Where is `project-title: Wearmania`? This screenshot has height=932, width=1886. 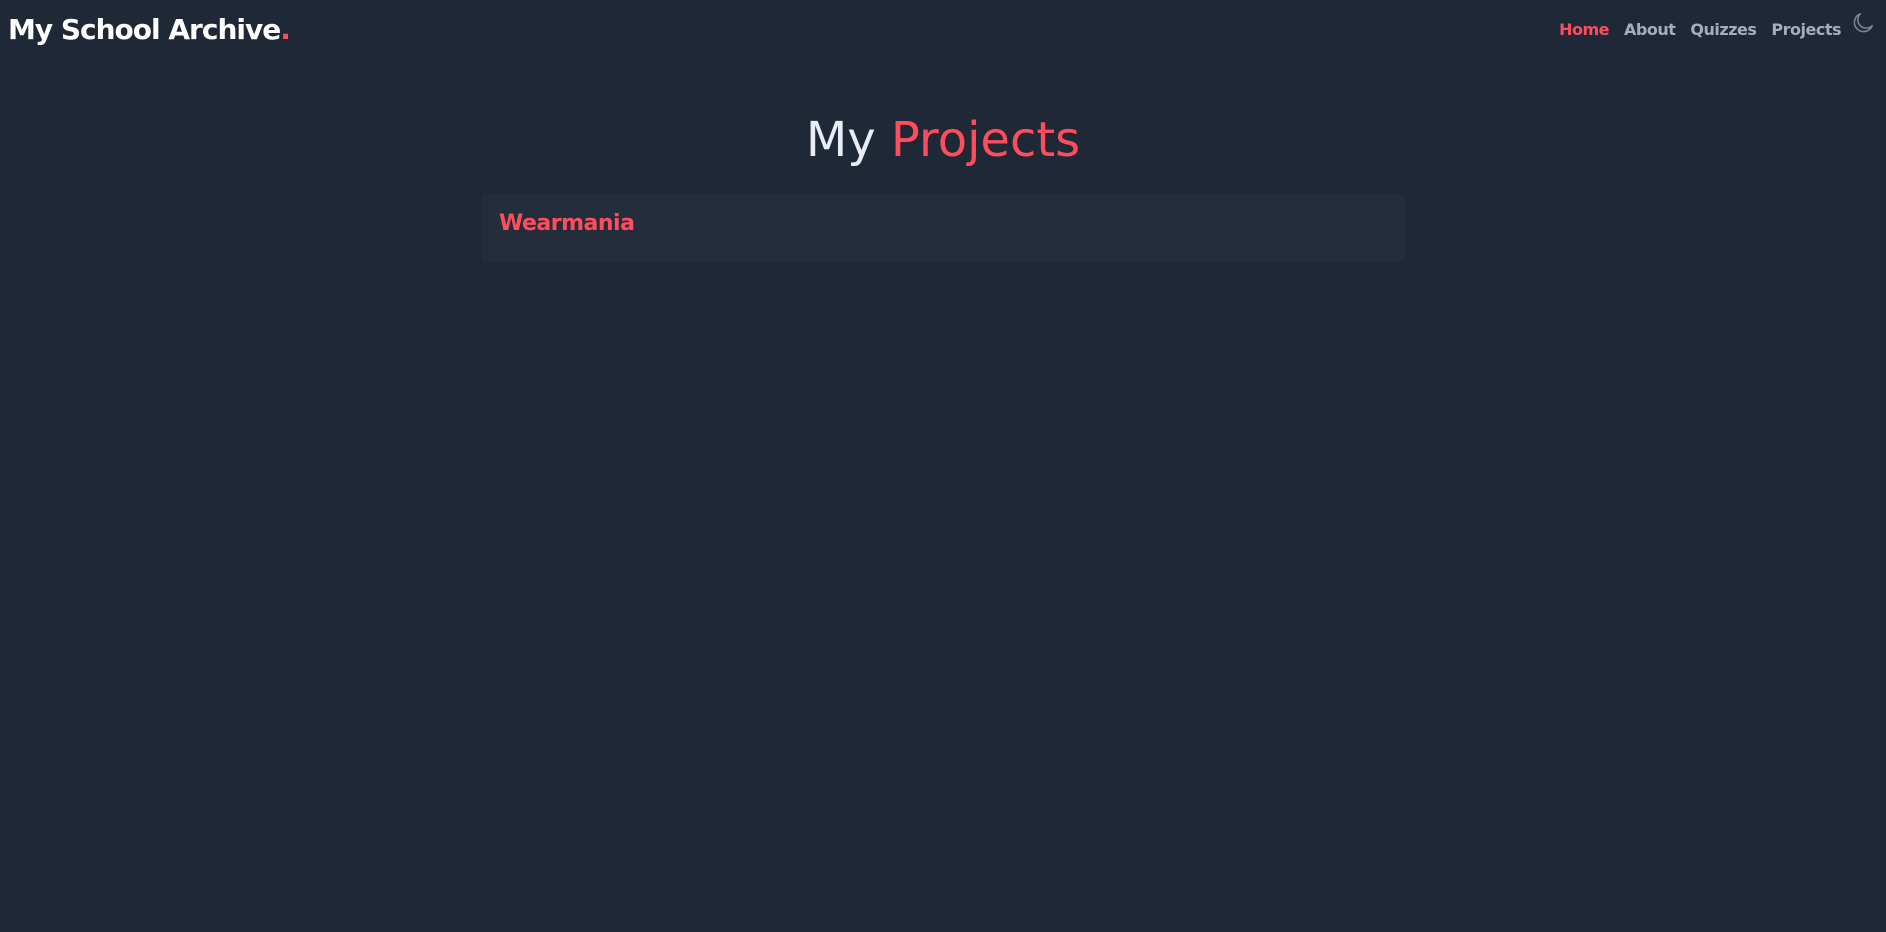
project-title: Wearmania is located at coordinates (943, 224).